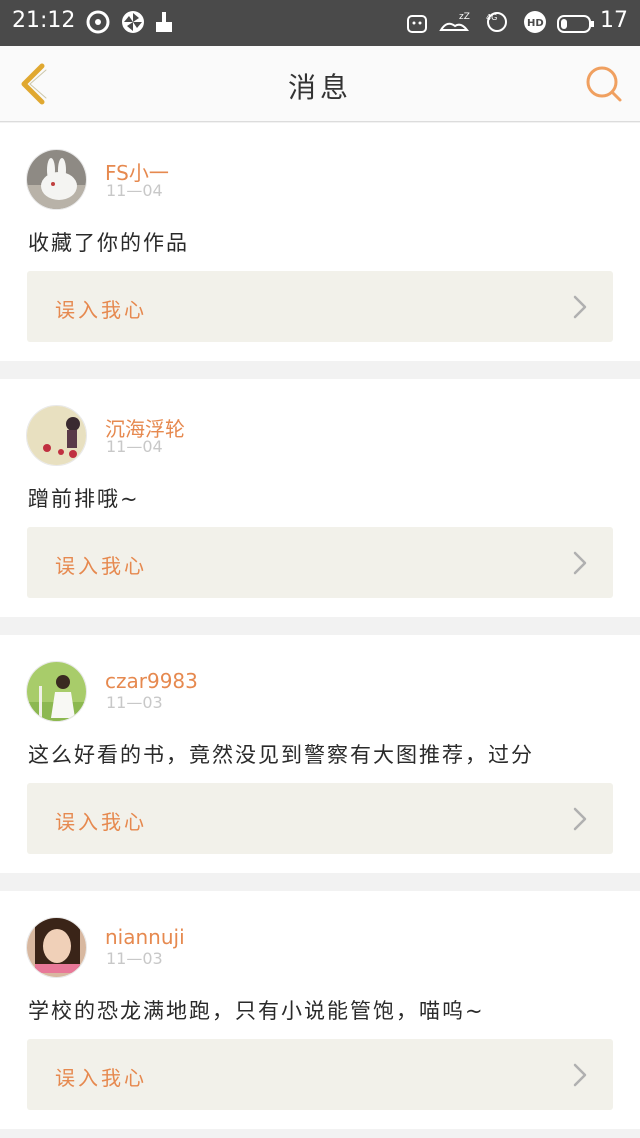 The width and height of the screenshot is (640, 1138). I want to click on sync-icon, so click(98, 22).